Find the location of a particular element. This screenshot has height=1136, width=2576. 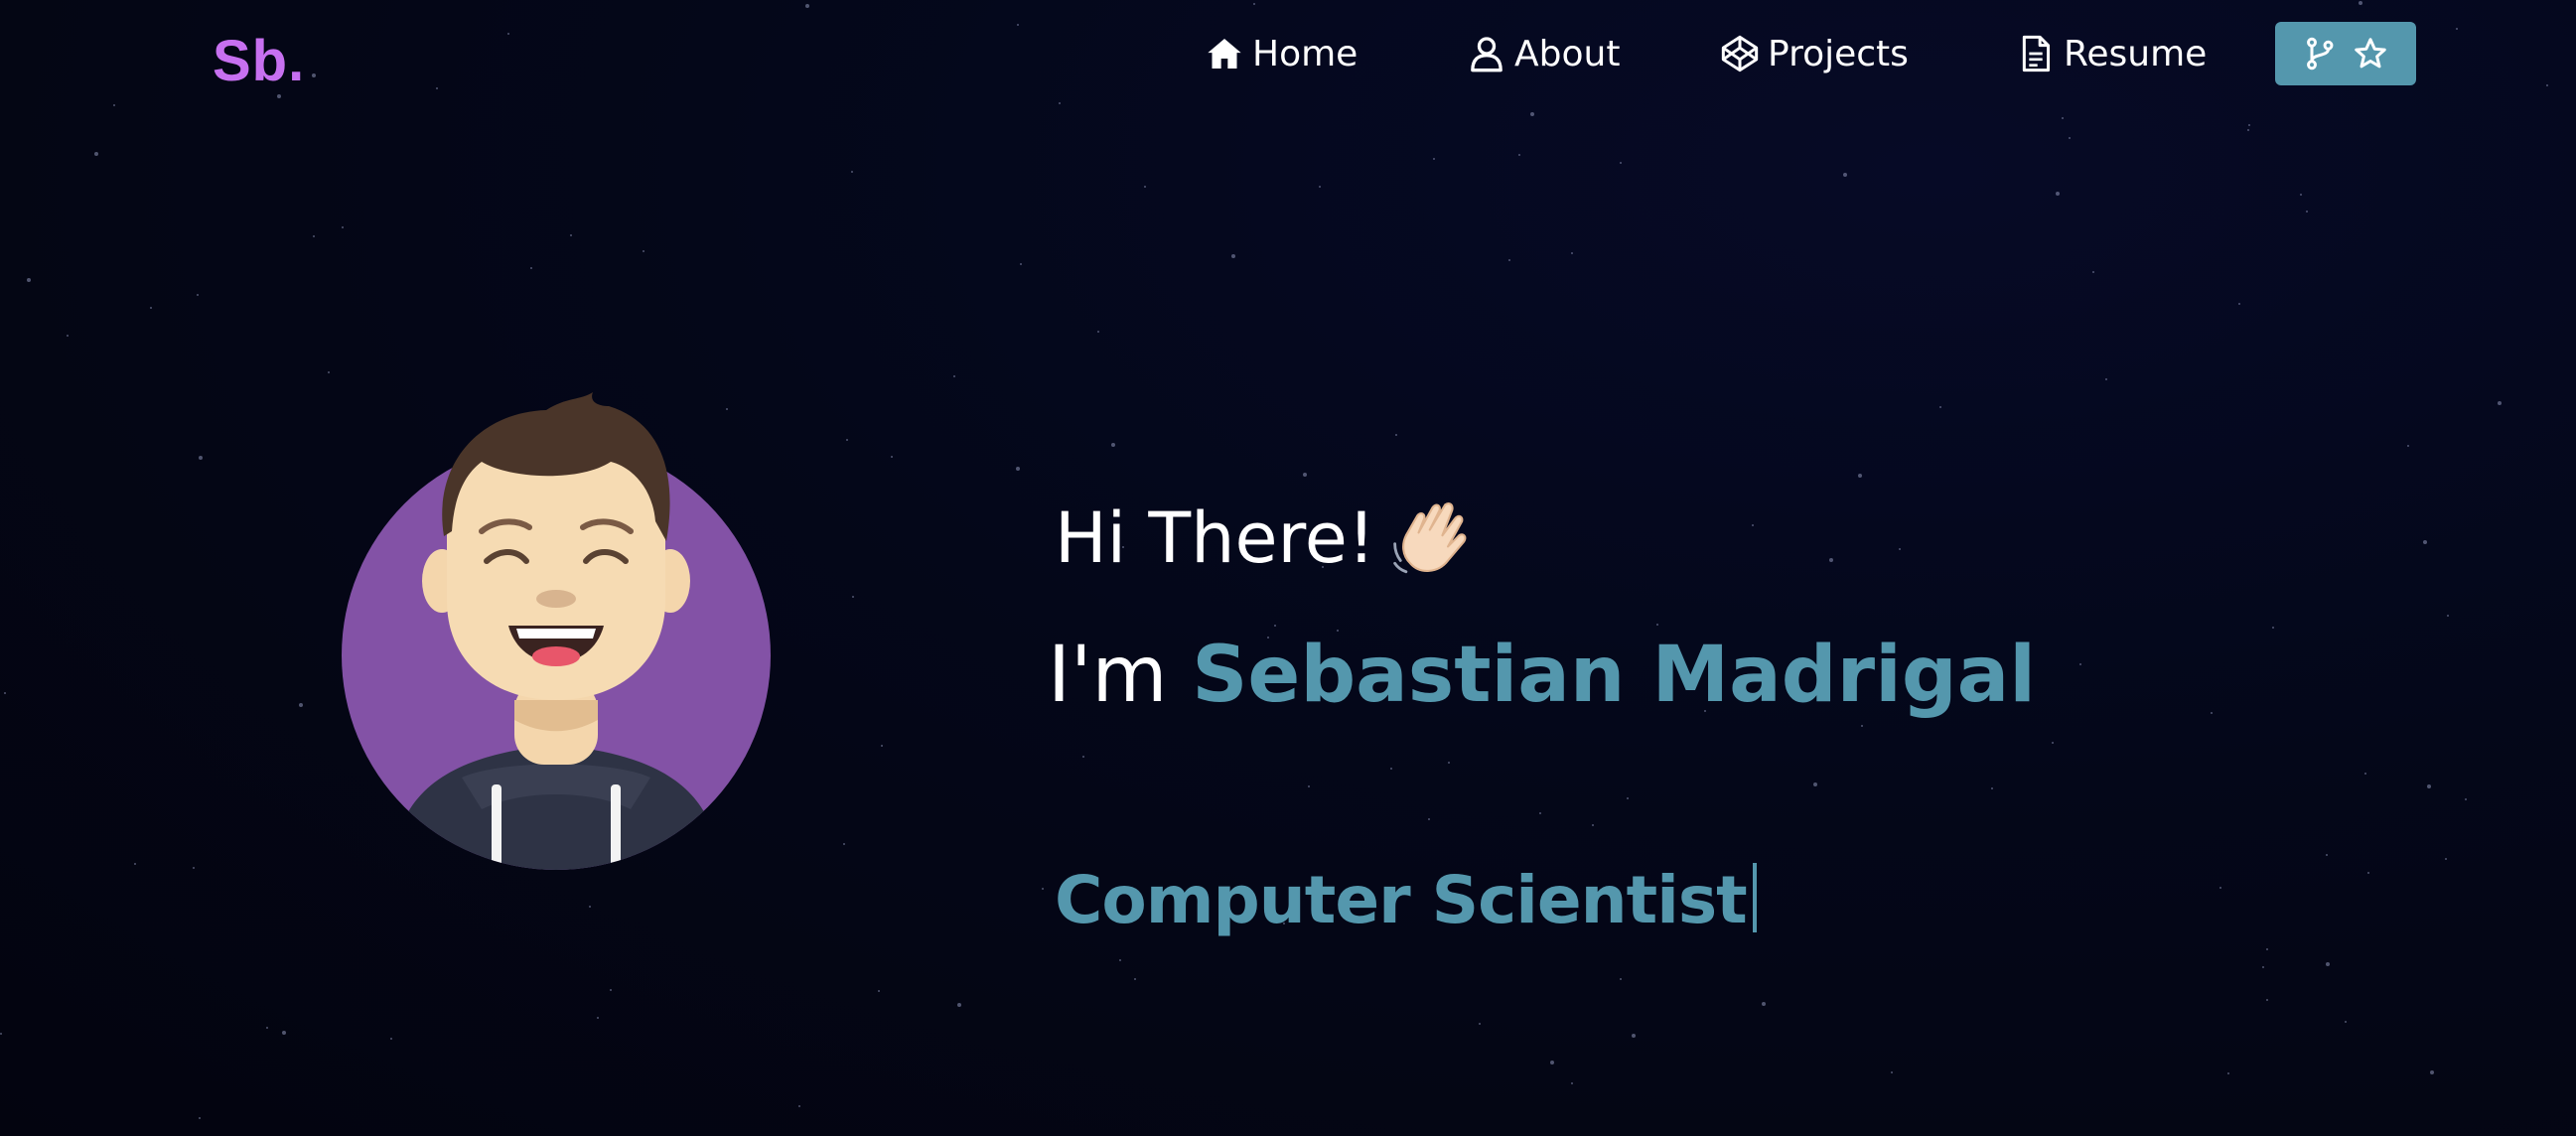

typed-role-text: Computer Scientist is located at coordinates (1406, 900).